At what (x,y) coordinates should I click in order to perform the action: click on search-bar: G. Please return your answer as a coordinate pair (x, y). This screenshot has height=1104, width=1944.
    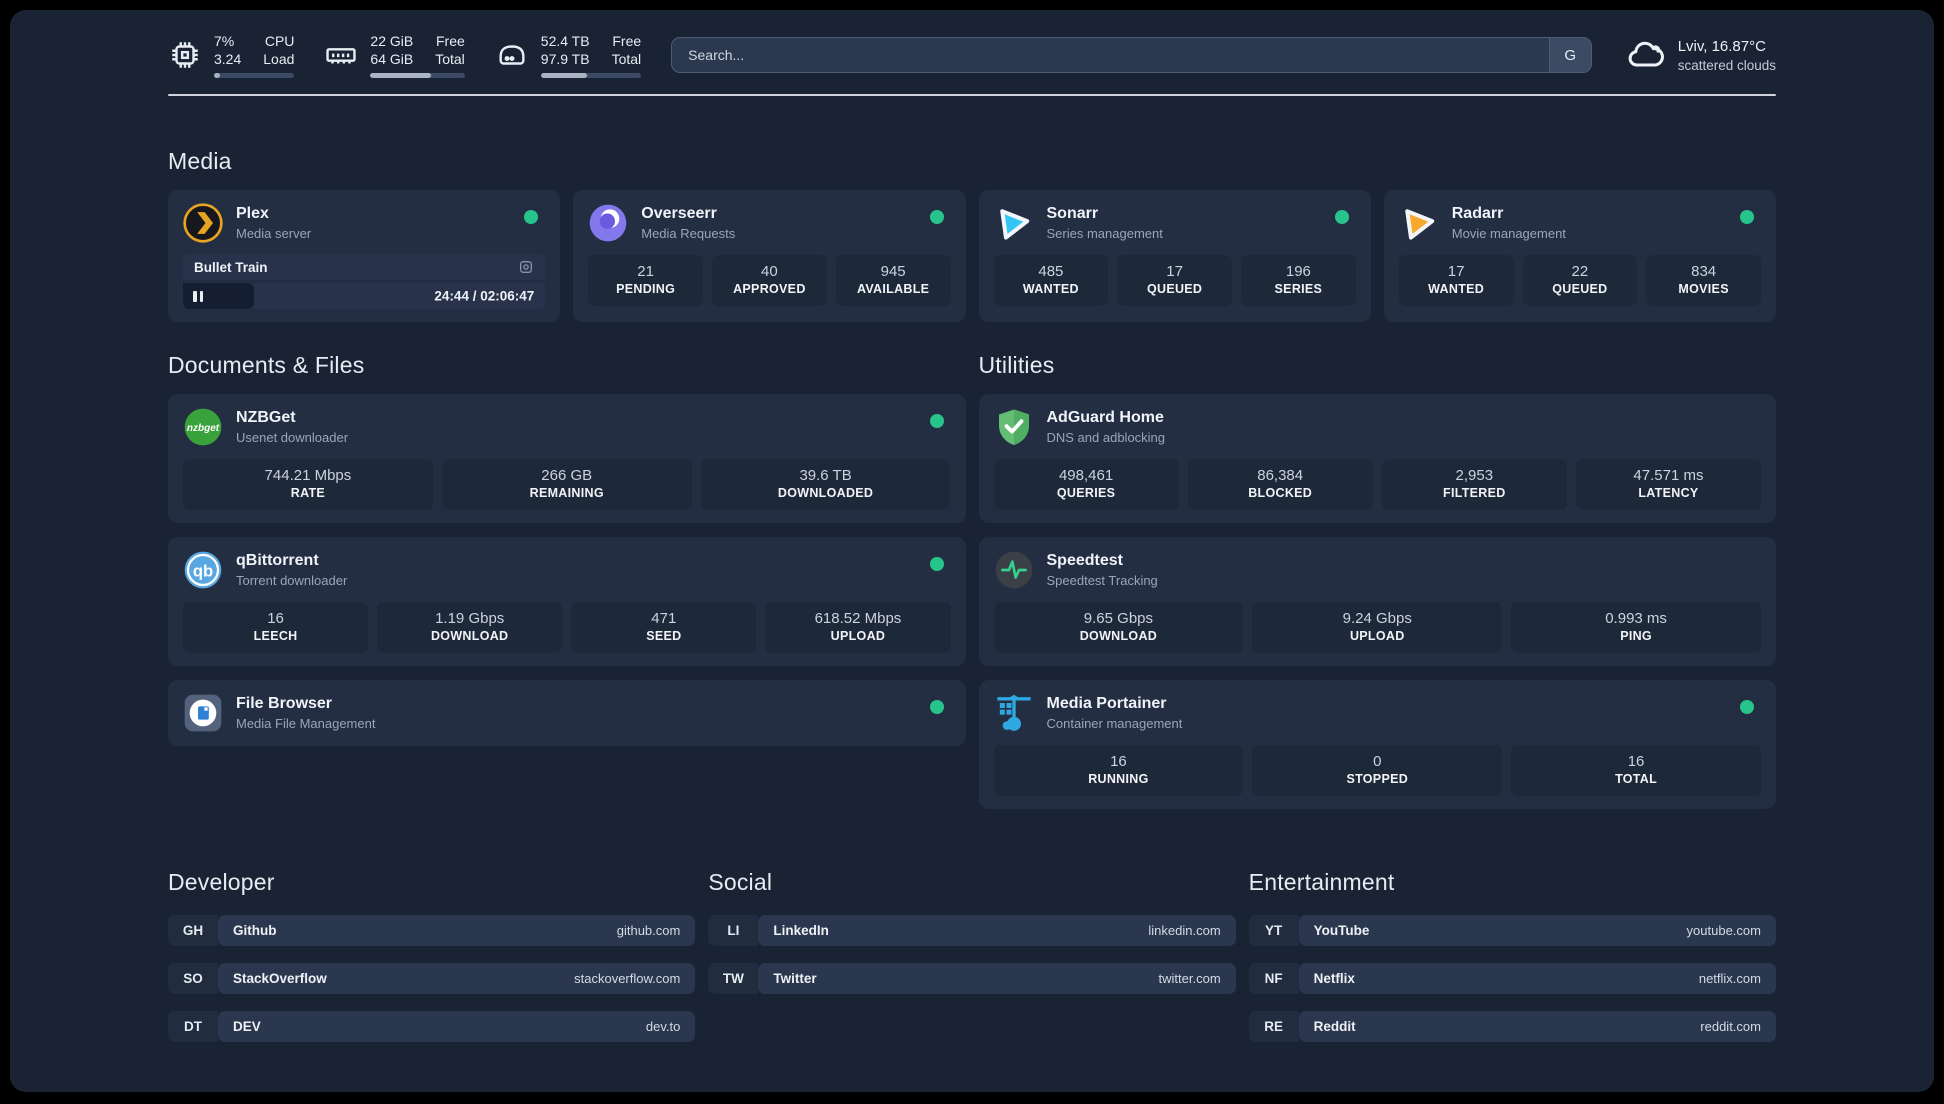
    Looking at the image, I should click on (1131, 55).